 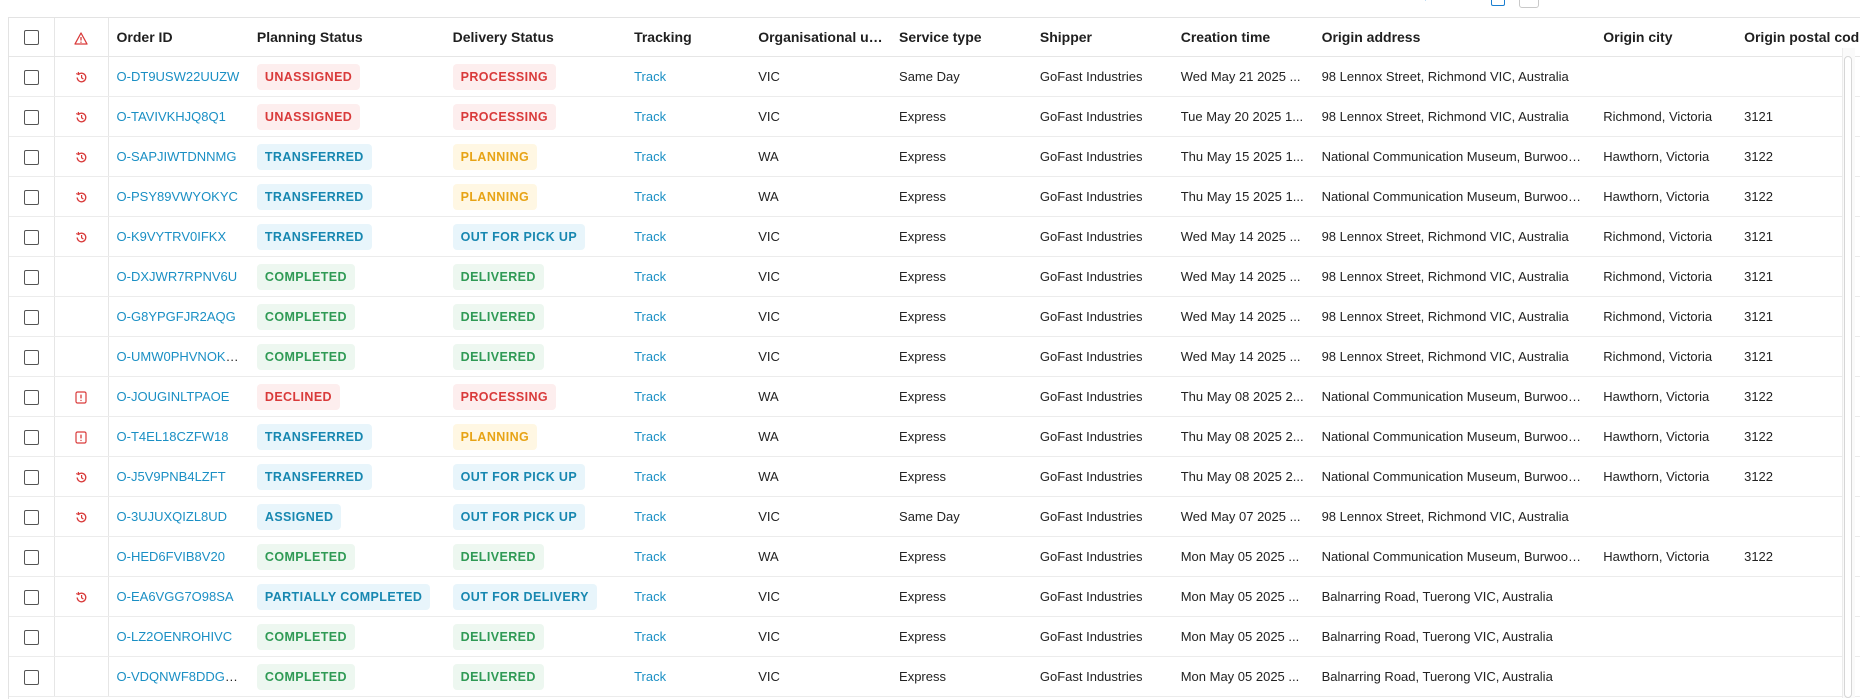 What do you see at coordinates (1454, 37) in the screenshot?
I see `header-origin-address: Origin address` at bounding box center [1454, 37].